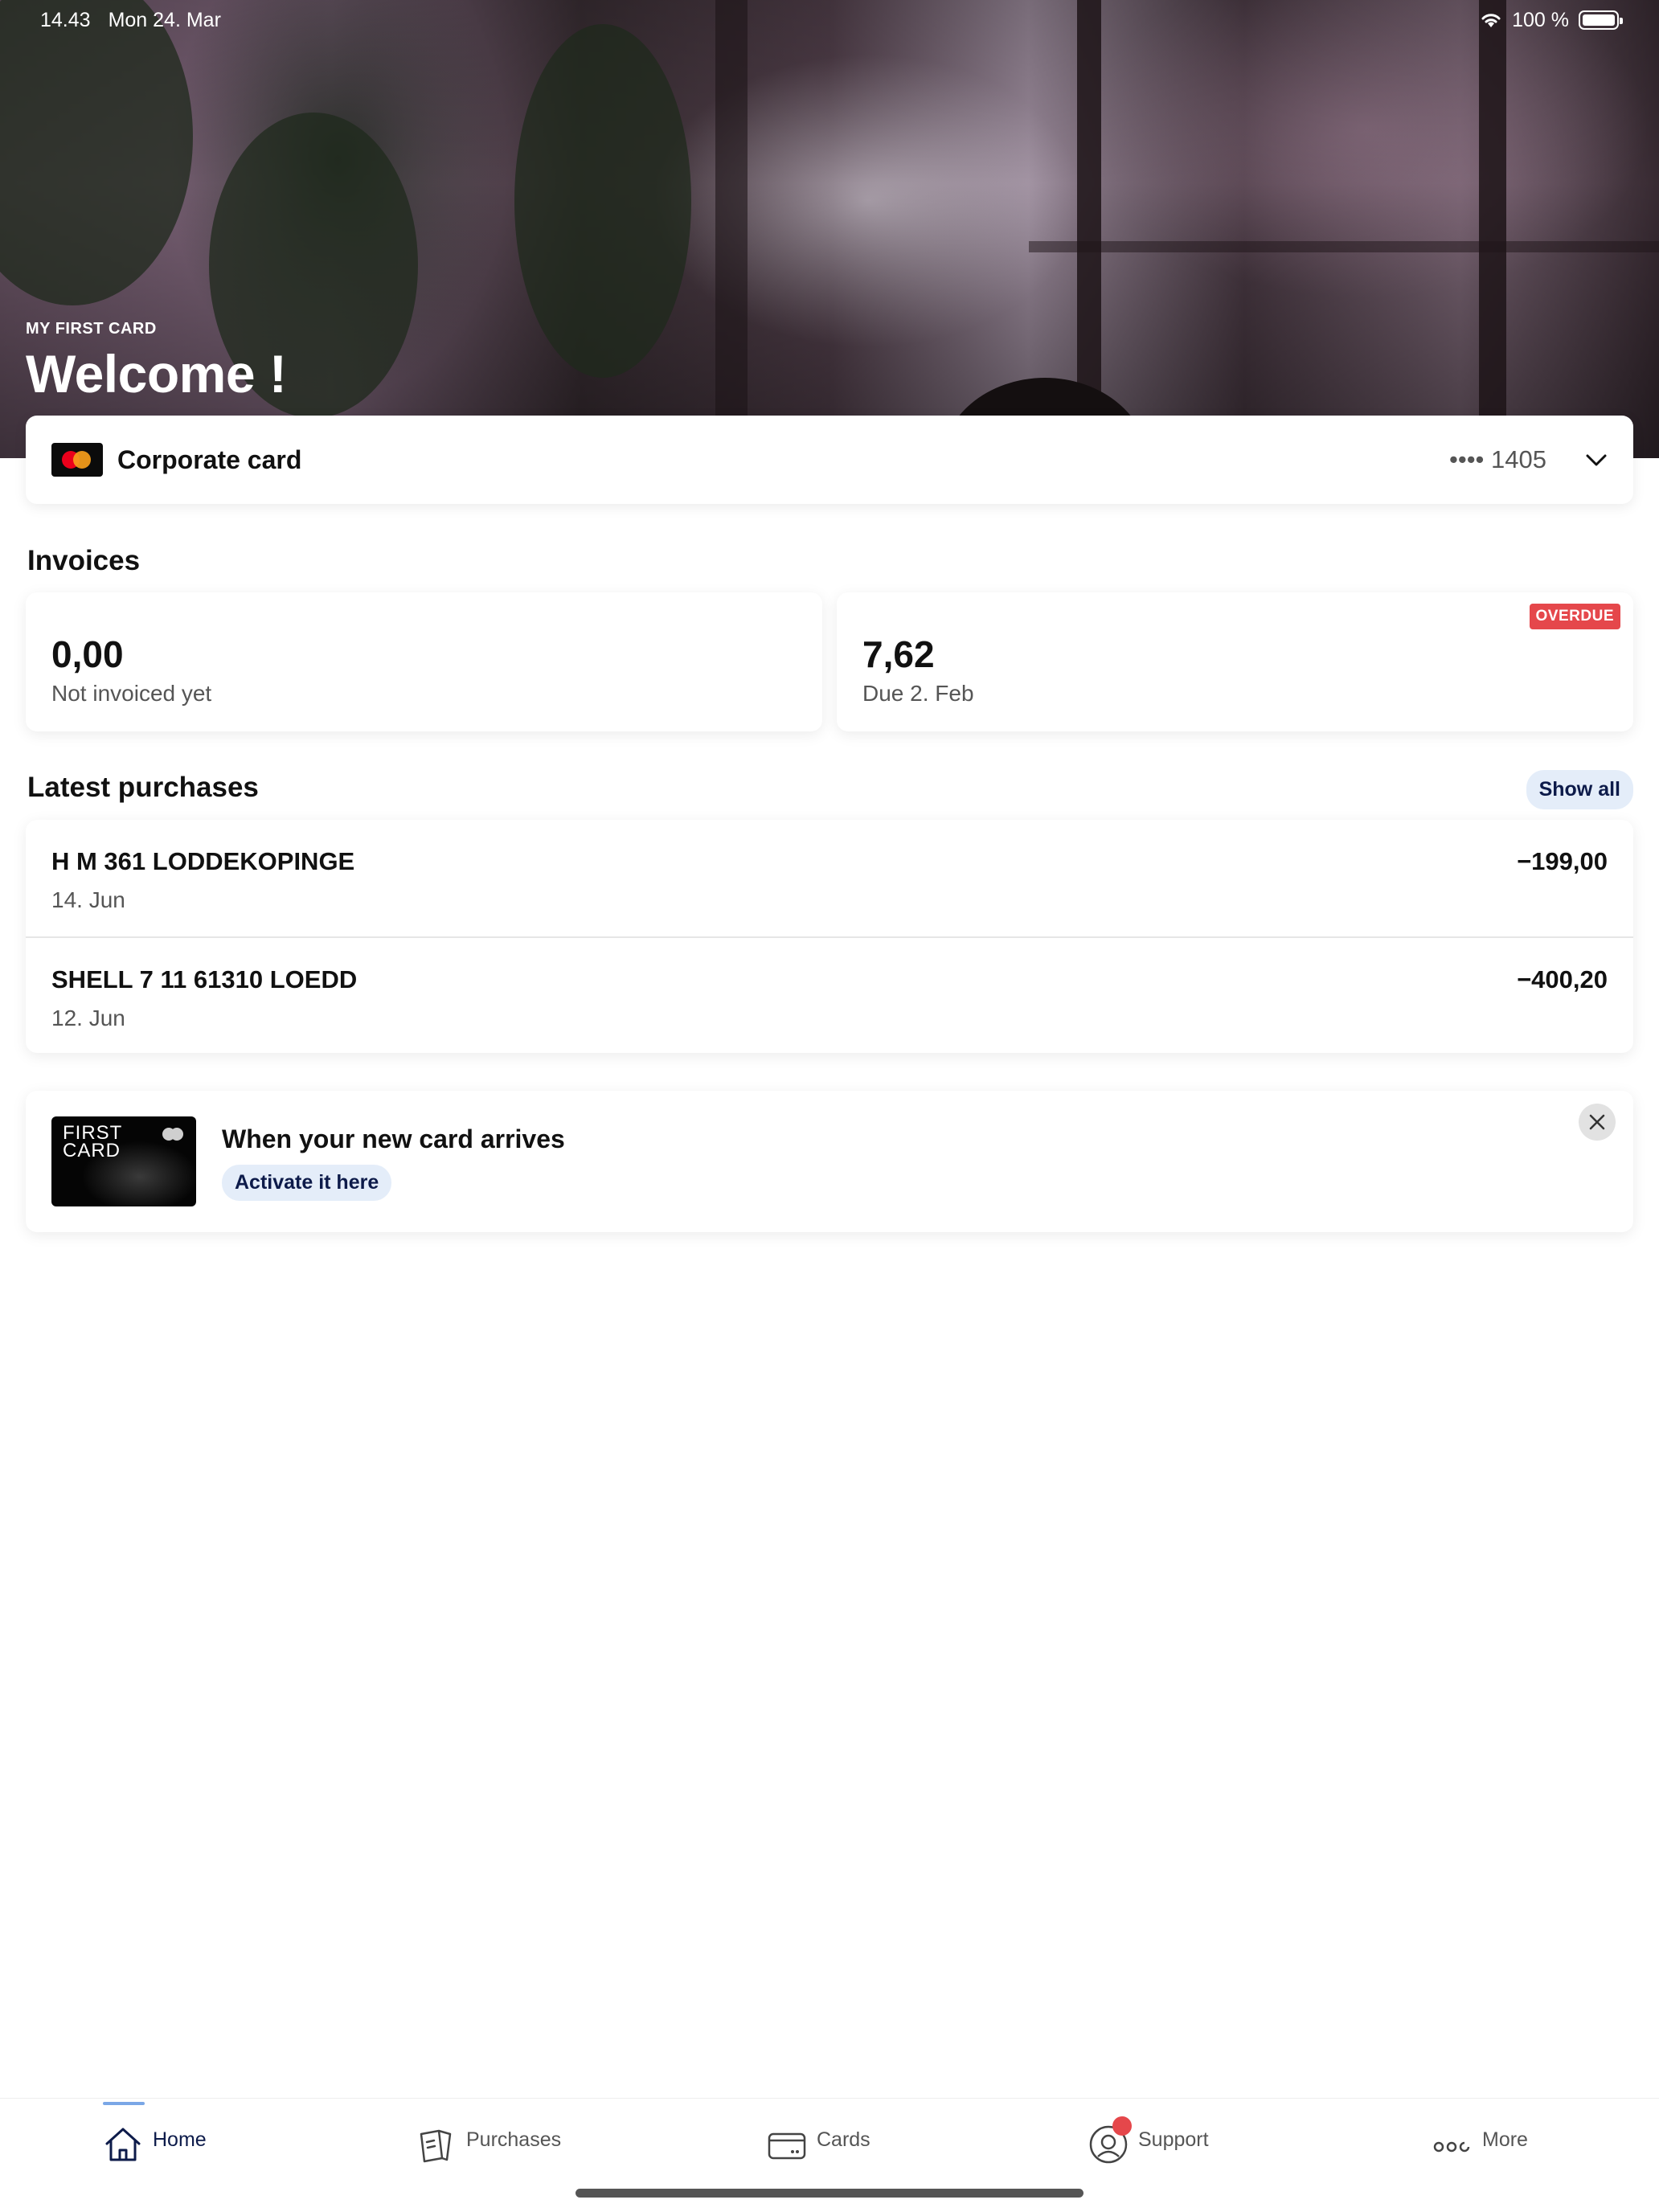 The image size is (1659, 2212). Describe the element at coordinates (88, 1018) in the screenshot. I see `purchase-date: 12. Jun` at that location.